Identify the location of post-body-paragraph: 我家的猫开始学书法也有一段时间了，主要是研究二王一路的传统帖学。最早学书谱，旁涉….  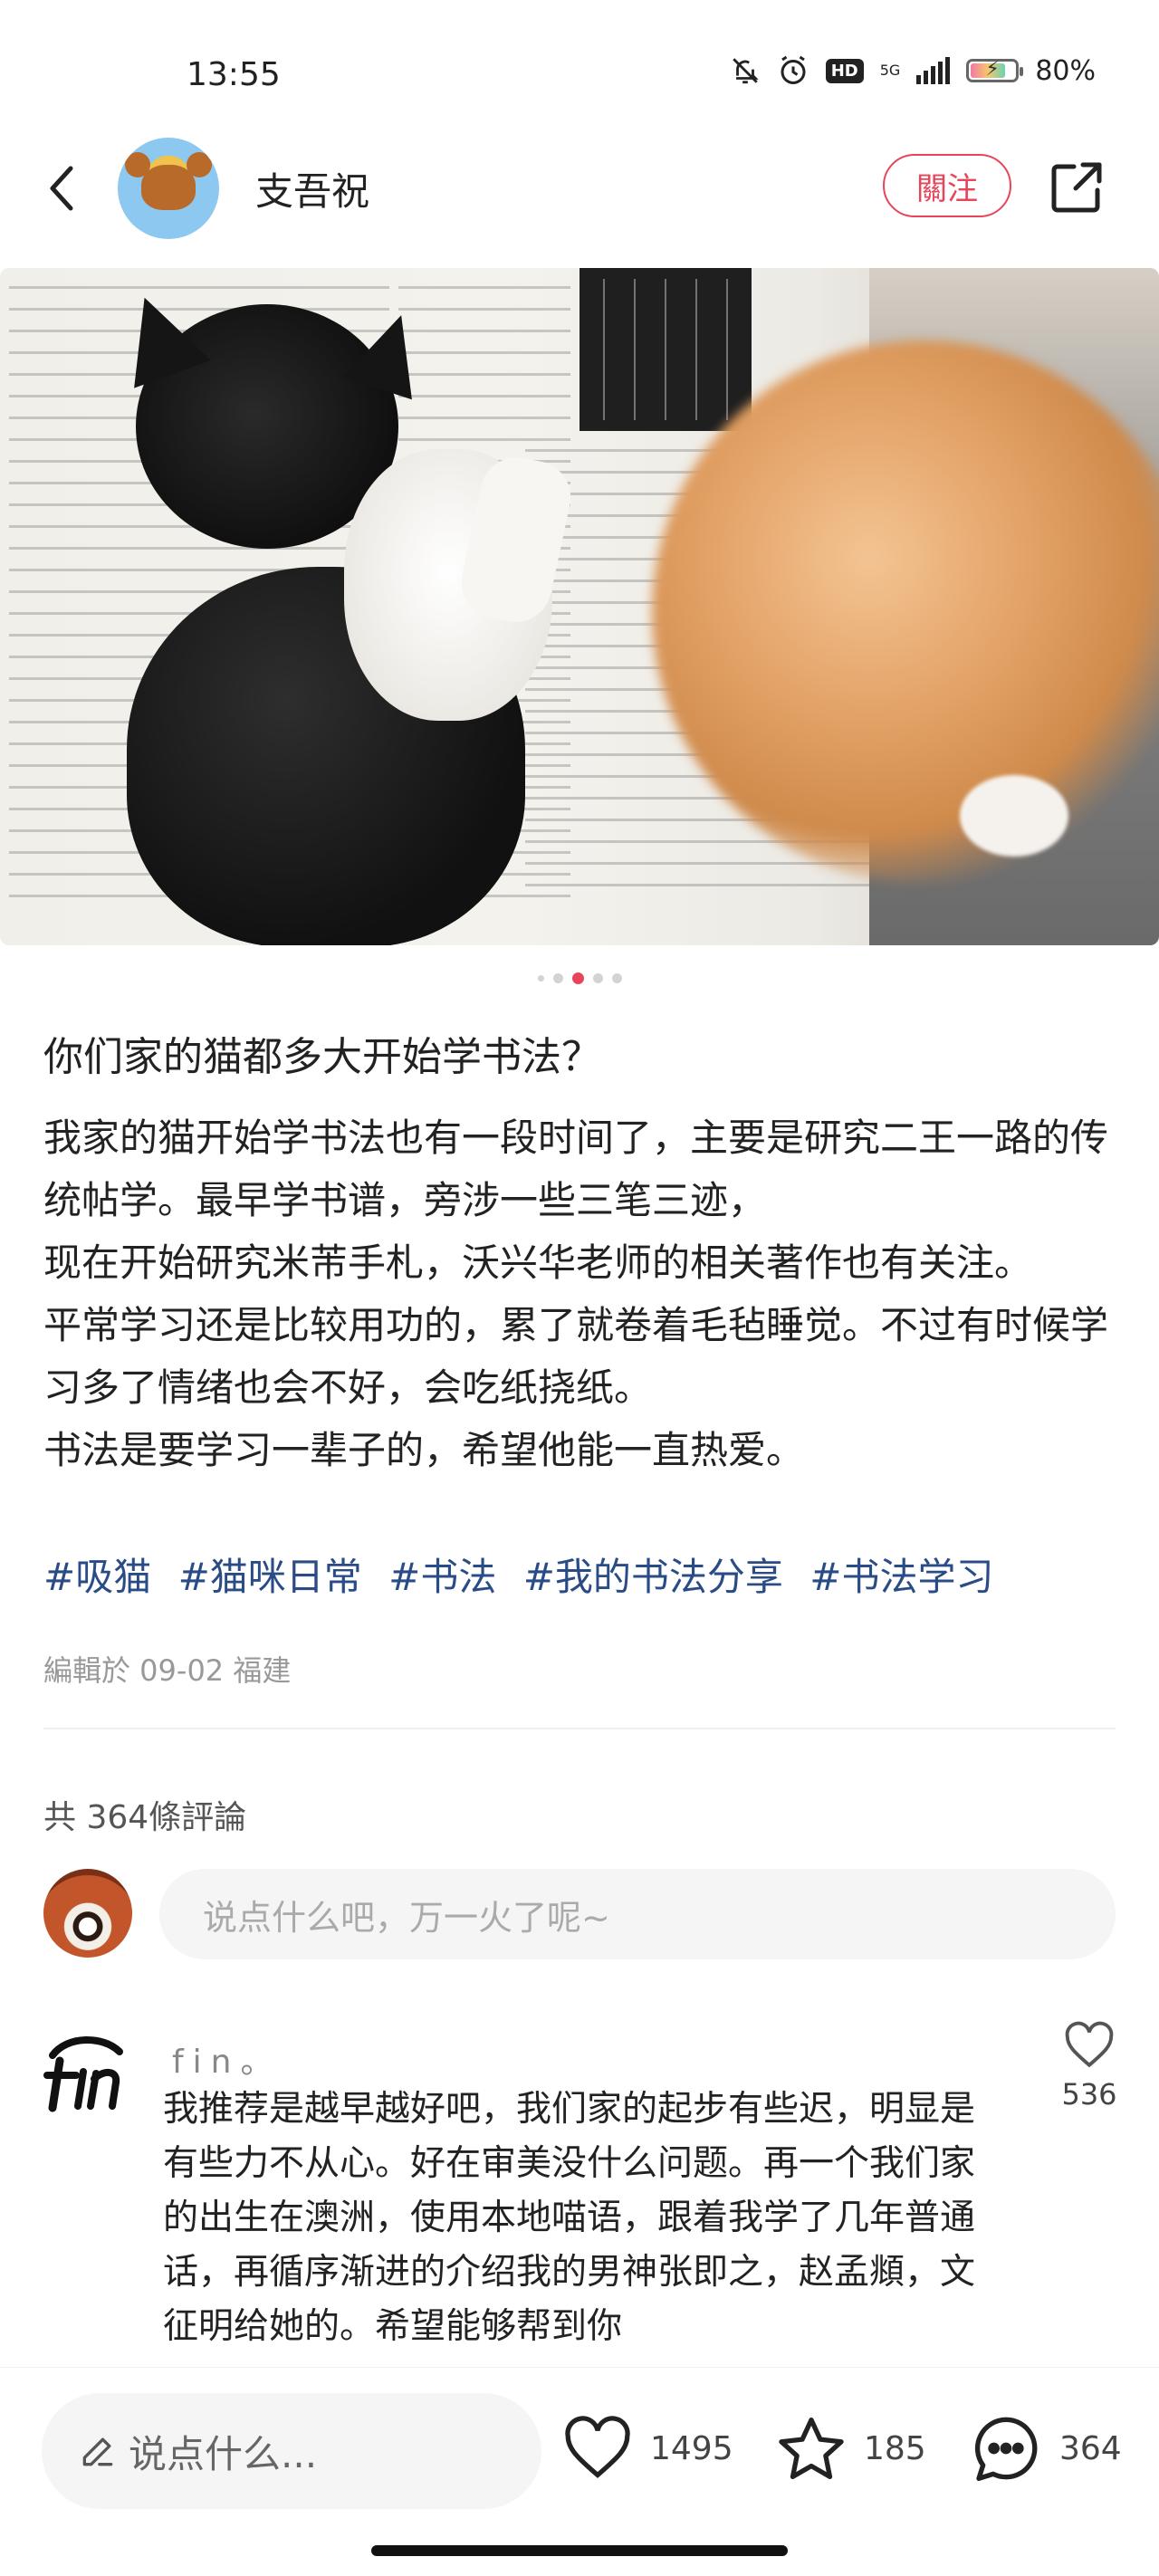
(576, 1169).